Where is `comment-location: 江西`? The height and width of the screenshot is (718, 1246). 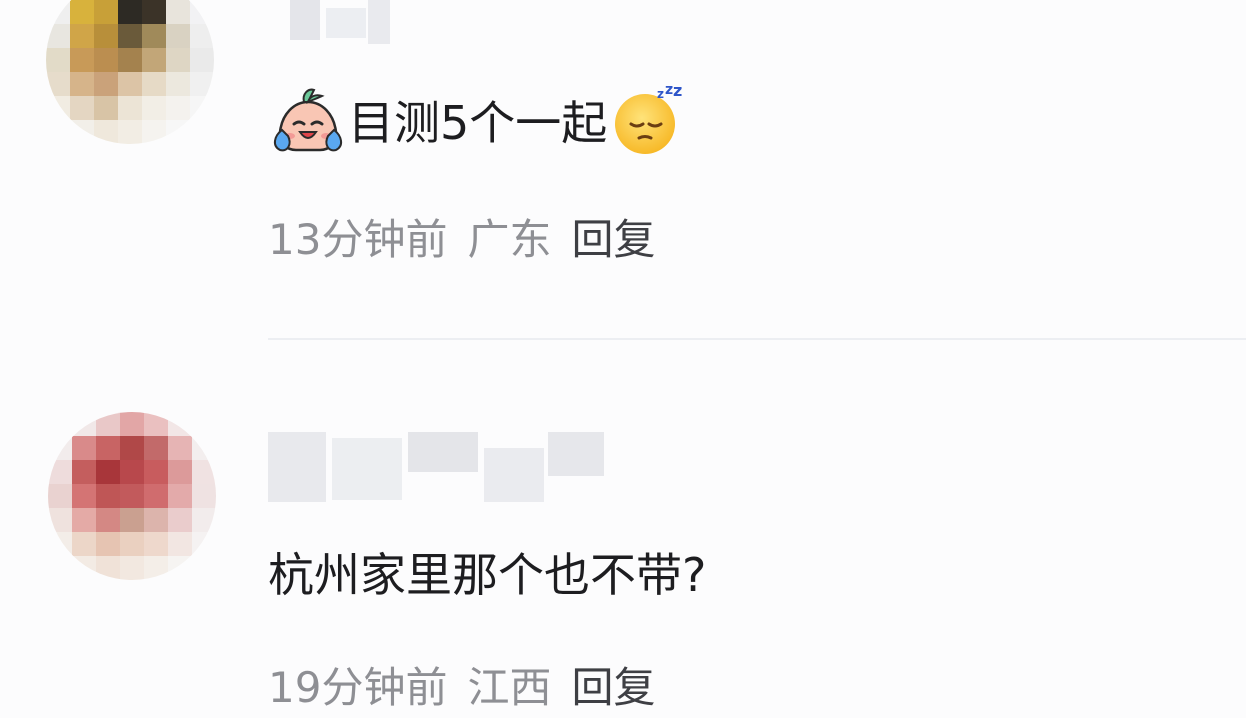 comment-location: 江西 is located at coordinates (509, 687).